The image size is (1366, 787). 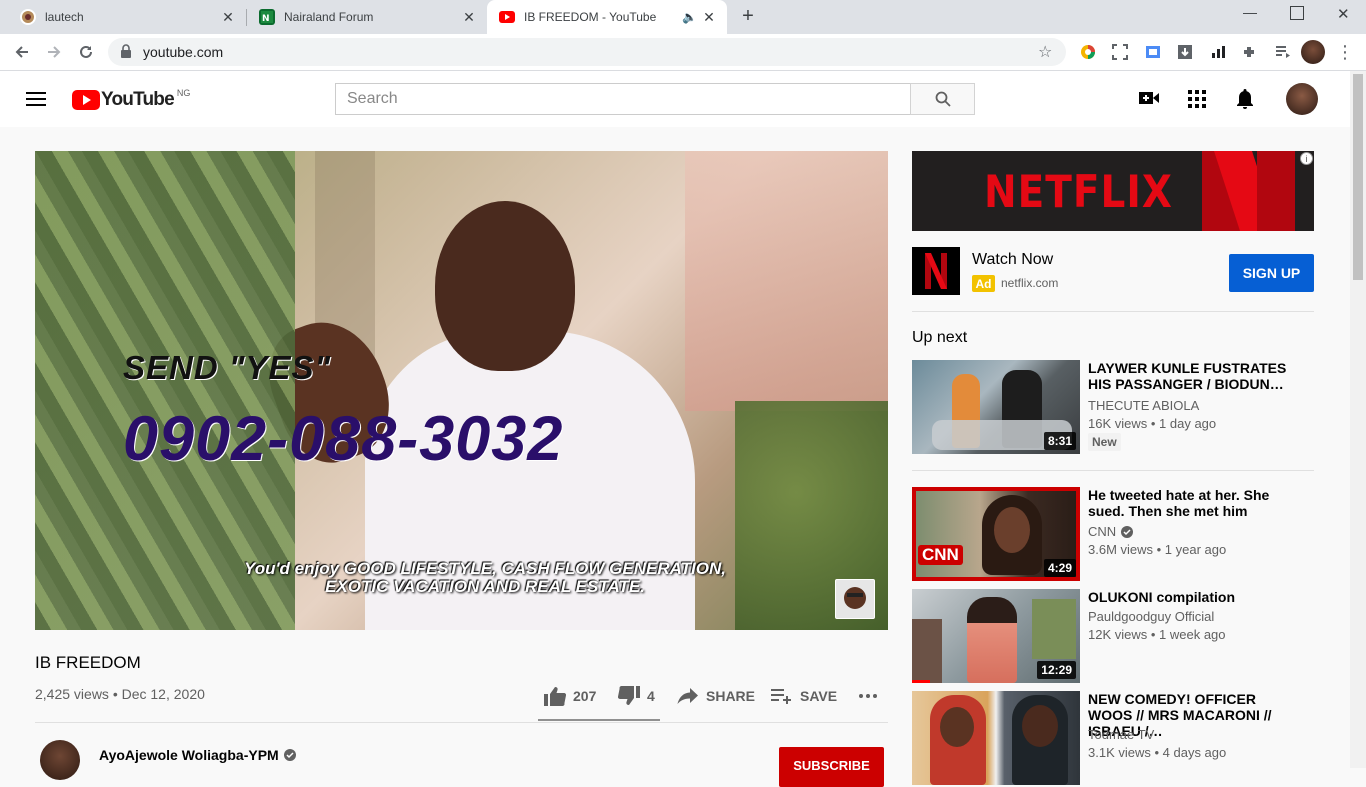 What do you see at coordinates (505, 286) in the screenshot?
I see `video-scene-person-head` at bounding box center [505, 286].